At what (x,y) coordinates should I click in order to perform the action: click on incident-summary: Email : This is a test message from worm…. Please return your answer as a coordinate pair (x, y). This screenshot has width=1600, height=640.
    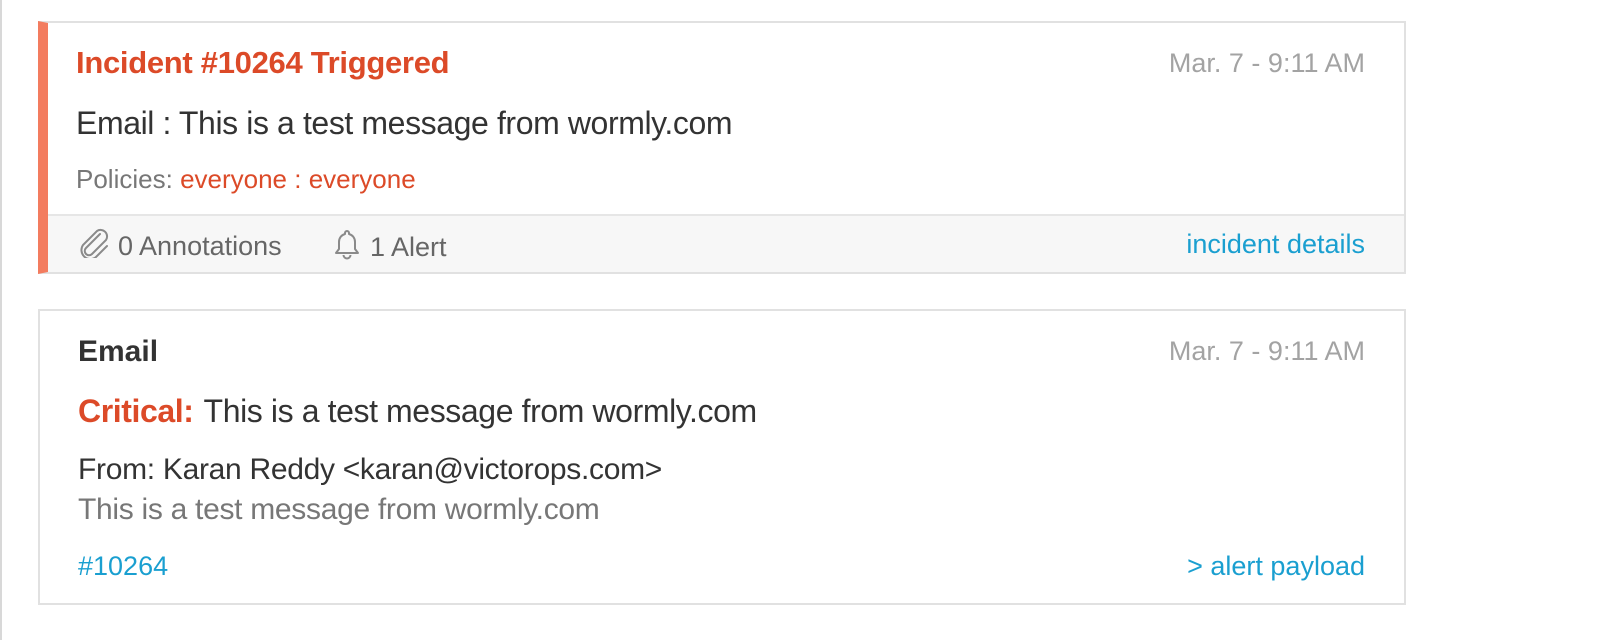
    Looking at the image, I should click on (404, 123).